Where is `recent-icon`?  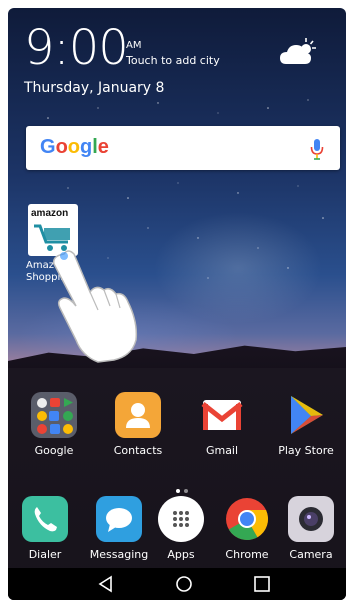 recent-icon is located at coordinates (262, 584).